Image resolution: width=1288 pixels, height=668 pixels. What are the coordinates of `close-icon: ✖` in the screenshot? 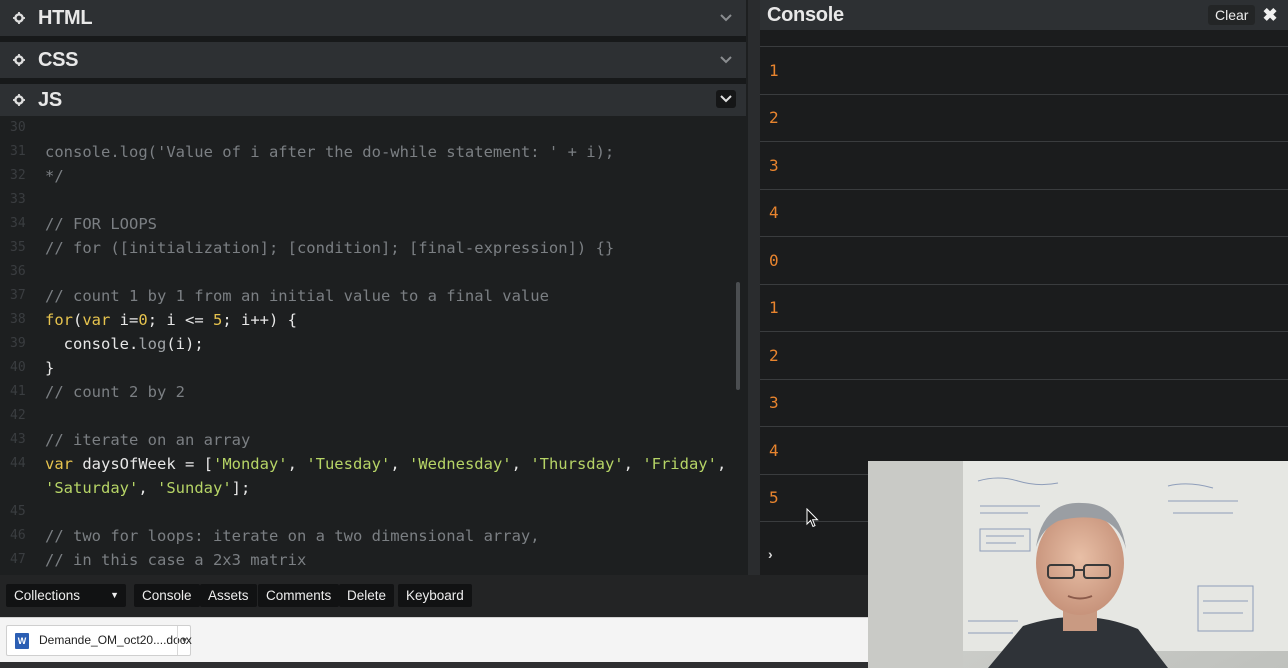 It's located at (1270, 15).